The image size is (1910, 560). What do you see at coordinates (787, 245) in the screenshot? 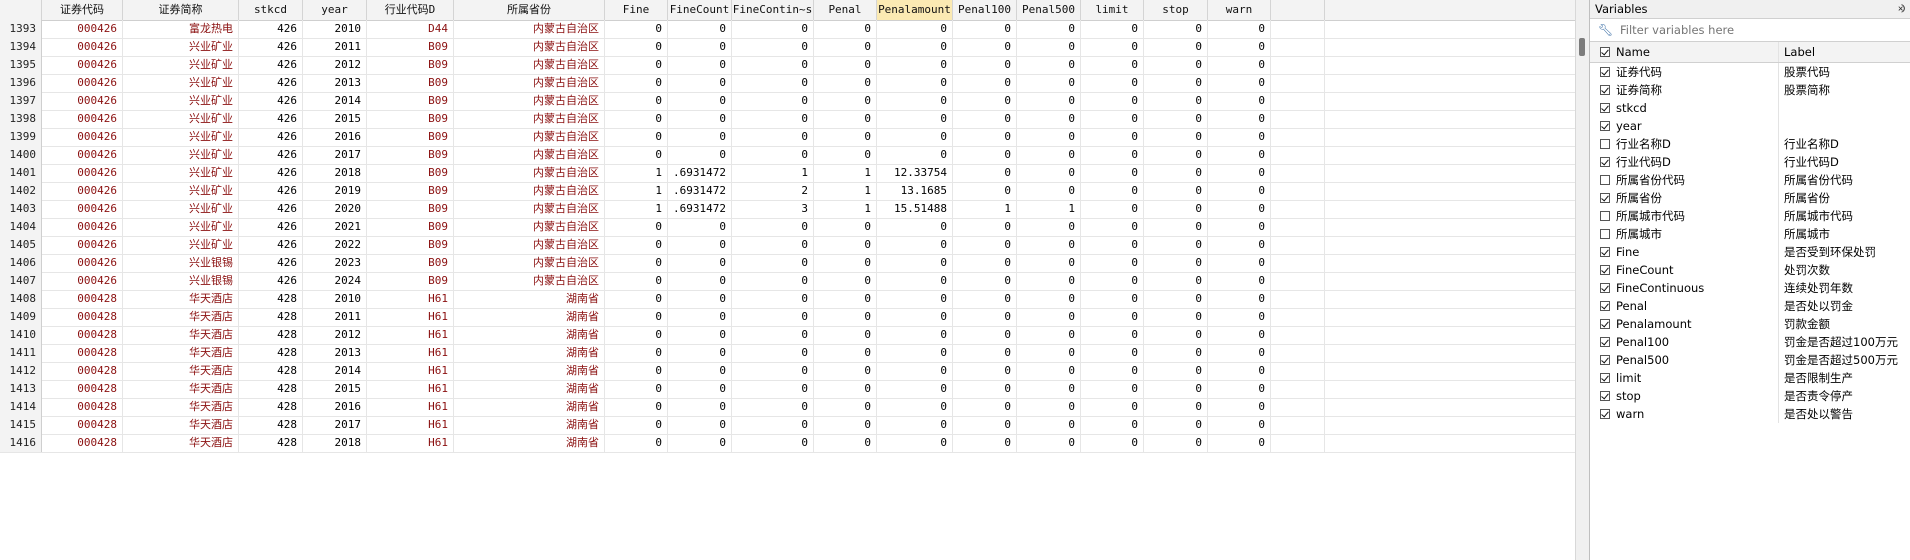
I see `table-row: 1405 000426 兴业矿业 426 2022 B09 内蒙古自治区 0 0 0 0 0 0 0 0 0 0` at bounding box center [787, 245].